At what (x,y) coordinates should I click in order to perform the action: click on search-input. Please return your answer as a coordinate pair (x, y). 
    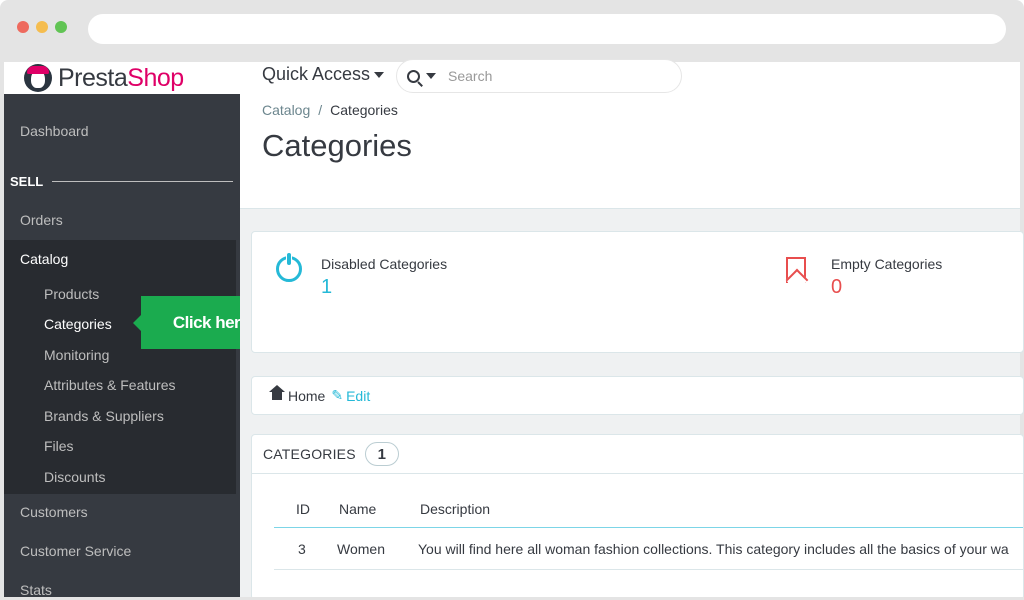
    Looking at the image, I should click on (558, 76).